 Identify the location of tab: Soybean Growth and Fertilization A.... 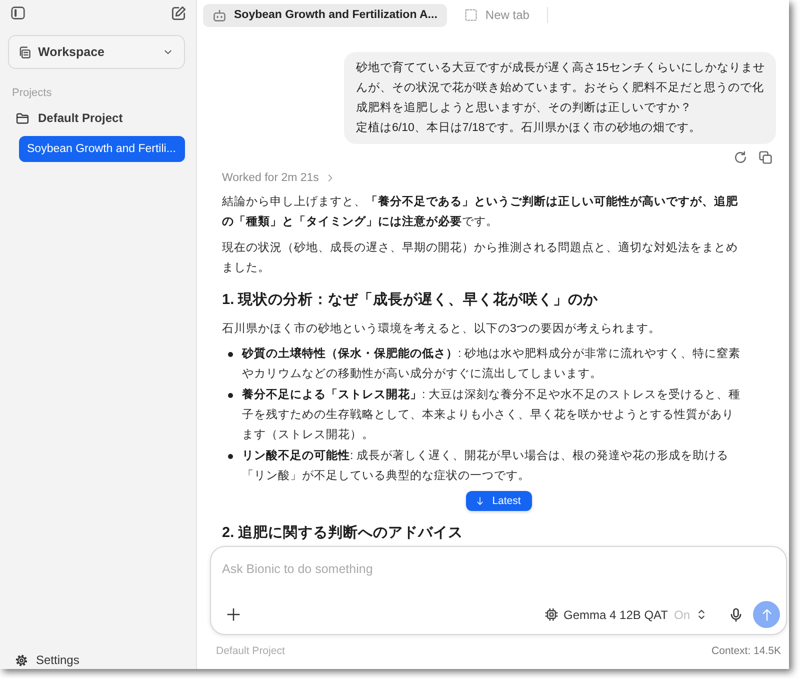
(325, 15).